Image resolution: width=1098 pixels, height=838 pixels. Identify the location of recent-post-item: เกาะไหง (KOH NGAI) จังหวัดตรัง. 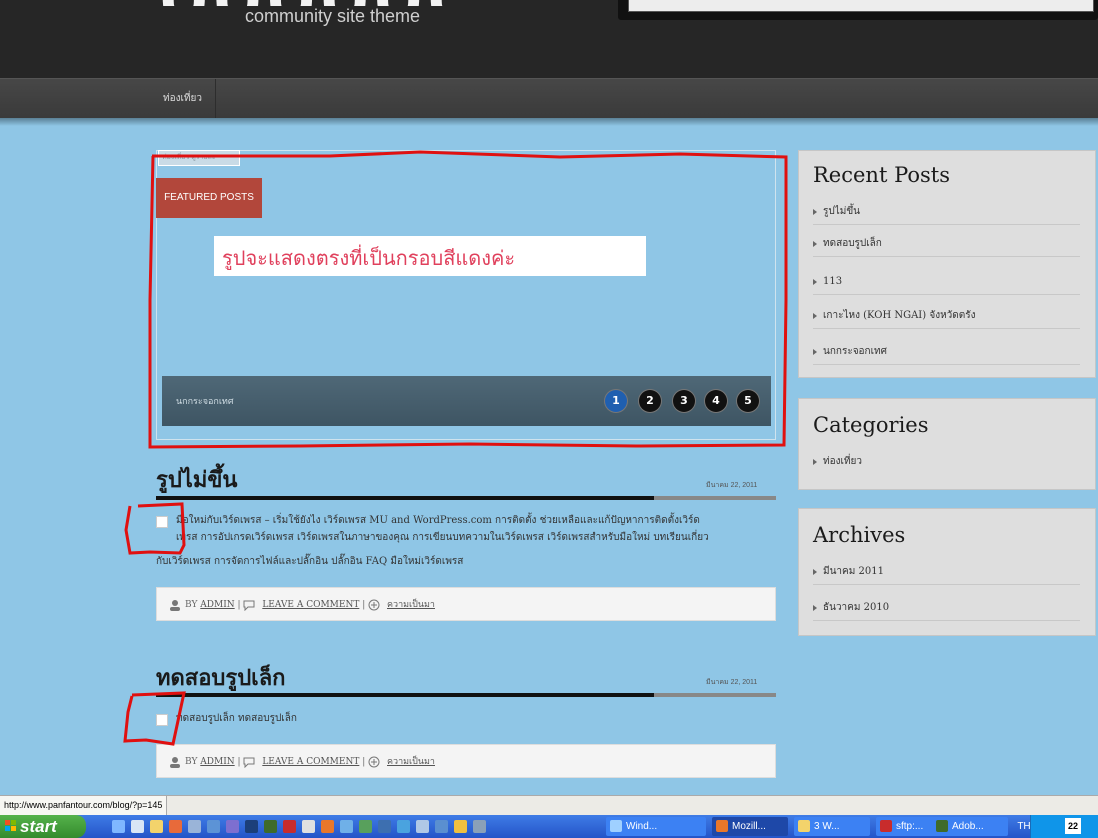
(946, 316).